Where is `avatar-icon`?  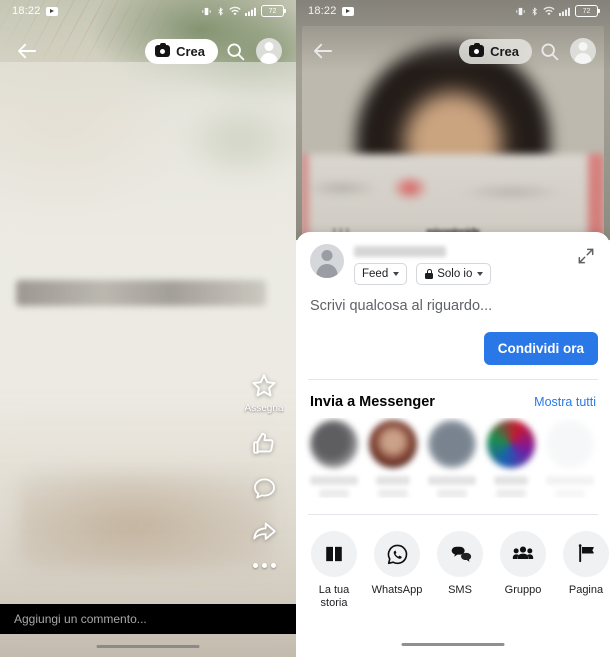
avatar-icon is located at coordinates (269, 51).